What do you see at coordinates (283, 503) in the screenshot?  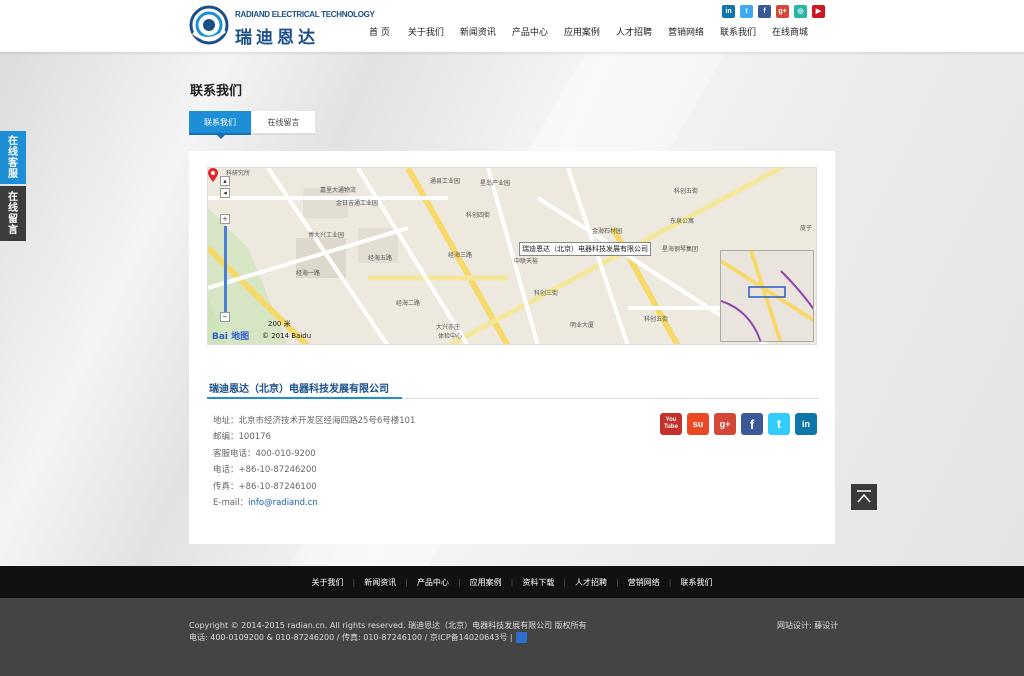 I see `email-link: info@radiand.cn` at bounding box center [283, 503].